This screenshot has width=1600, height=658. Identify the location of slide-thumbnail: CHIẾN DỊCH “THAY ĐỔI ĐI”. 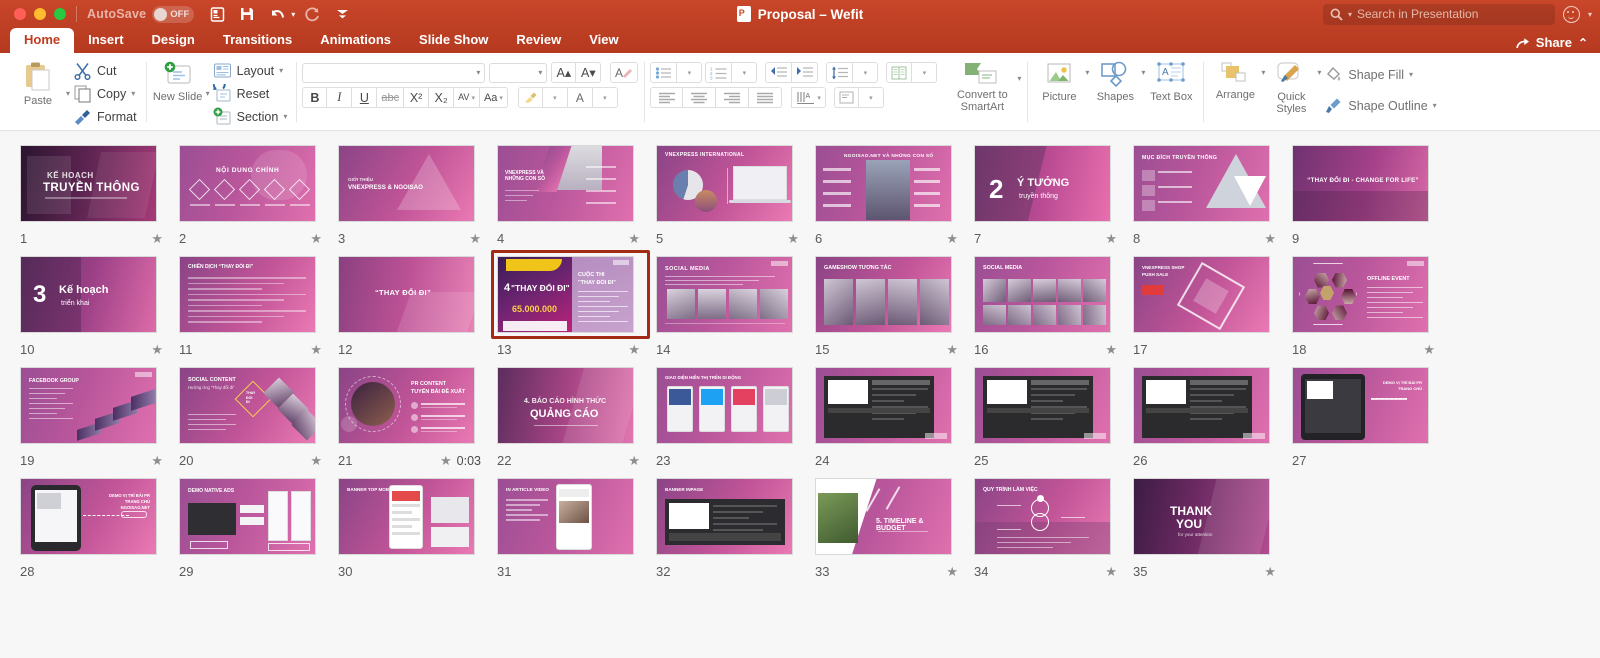
(252, 294).